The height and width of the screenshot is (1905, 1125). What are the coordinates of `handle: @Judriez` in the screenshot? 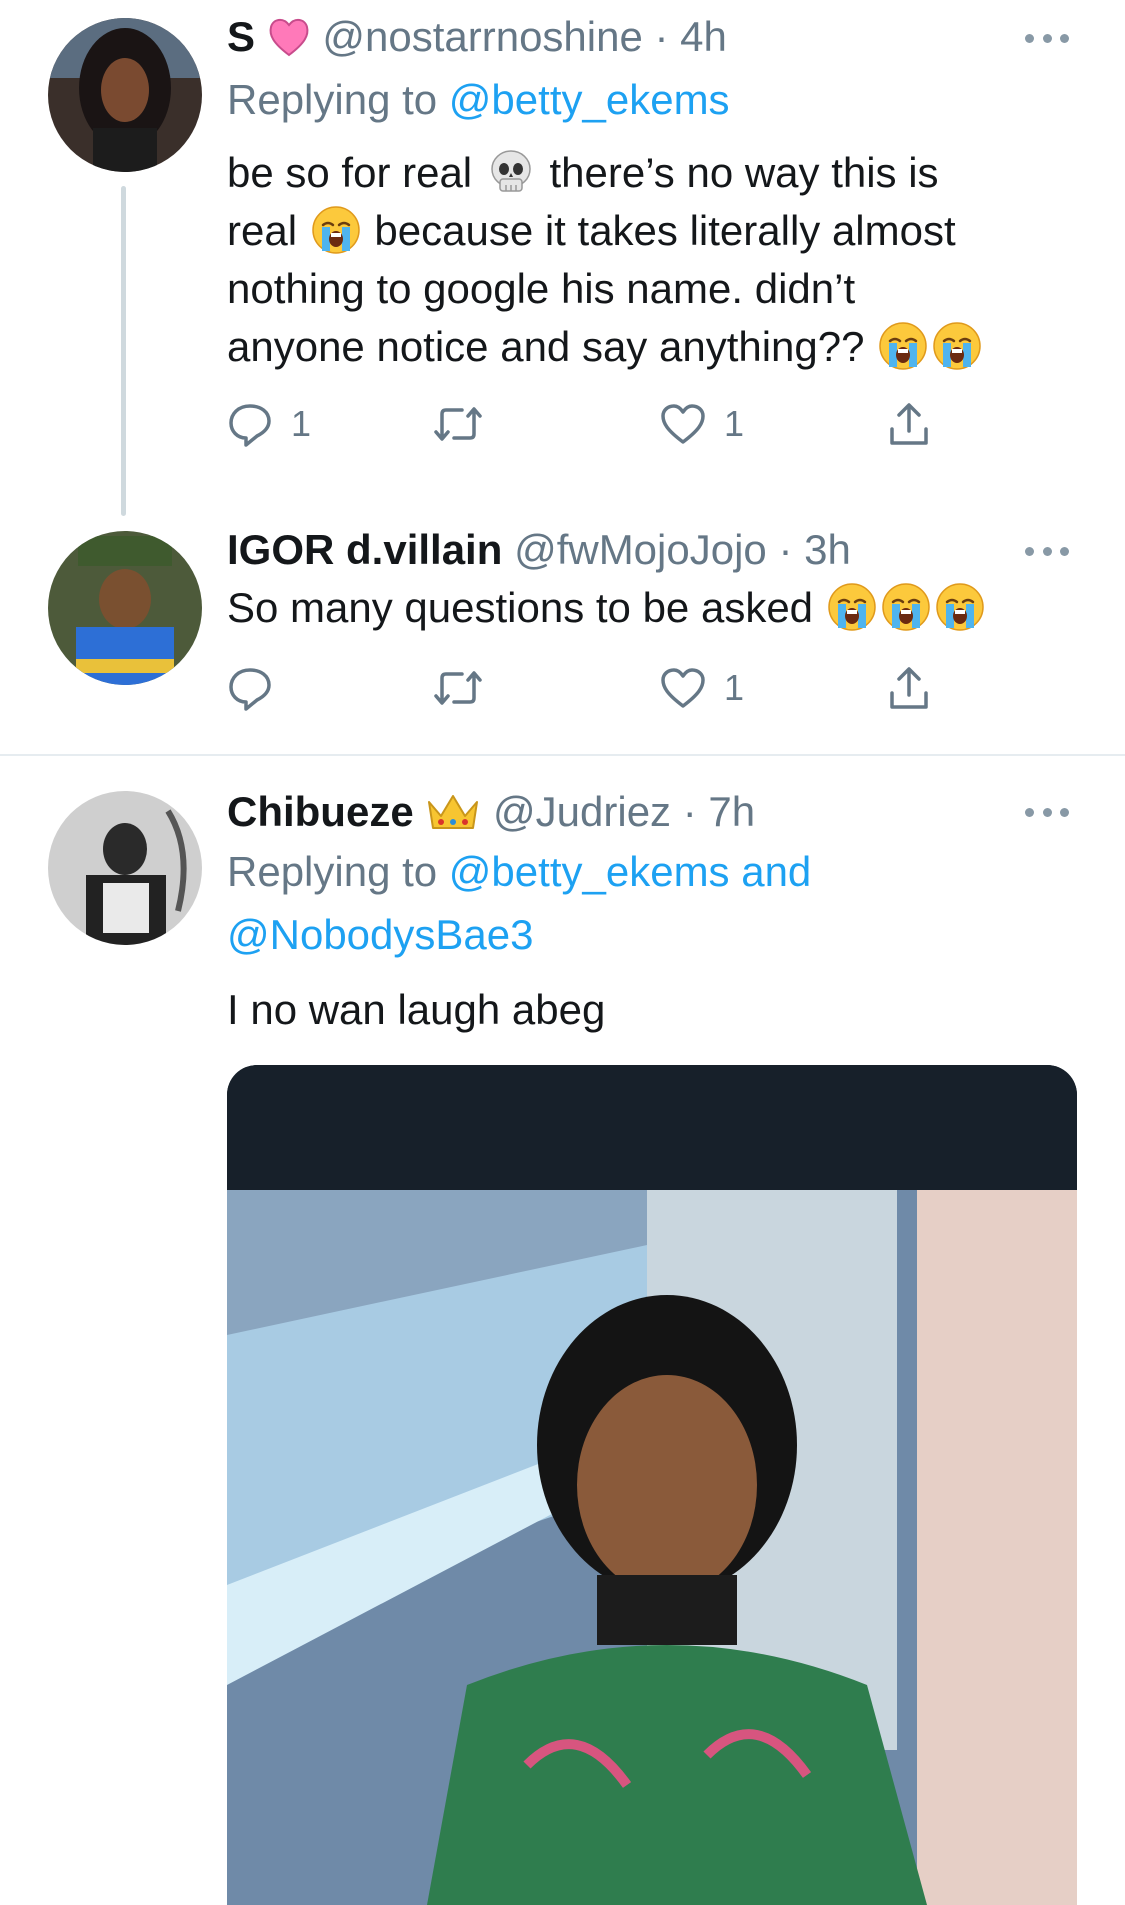 It's located at (582, 811).